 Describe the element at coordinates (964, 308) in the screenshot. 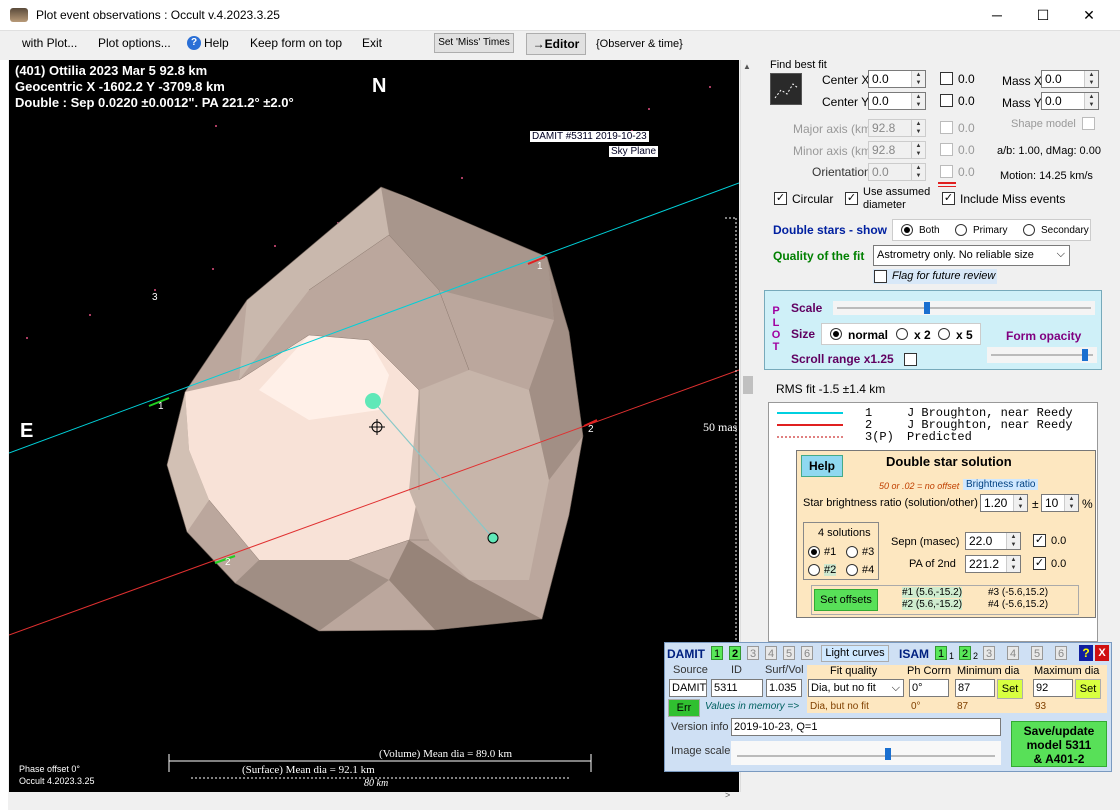

I see `scale-slider` at that location.